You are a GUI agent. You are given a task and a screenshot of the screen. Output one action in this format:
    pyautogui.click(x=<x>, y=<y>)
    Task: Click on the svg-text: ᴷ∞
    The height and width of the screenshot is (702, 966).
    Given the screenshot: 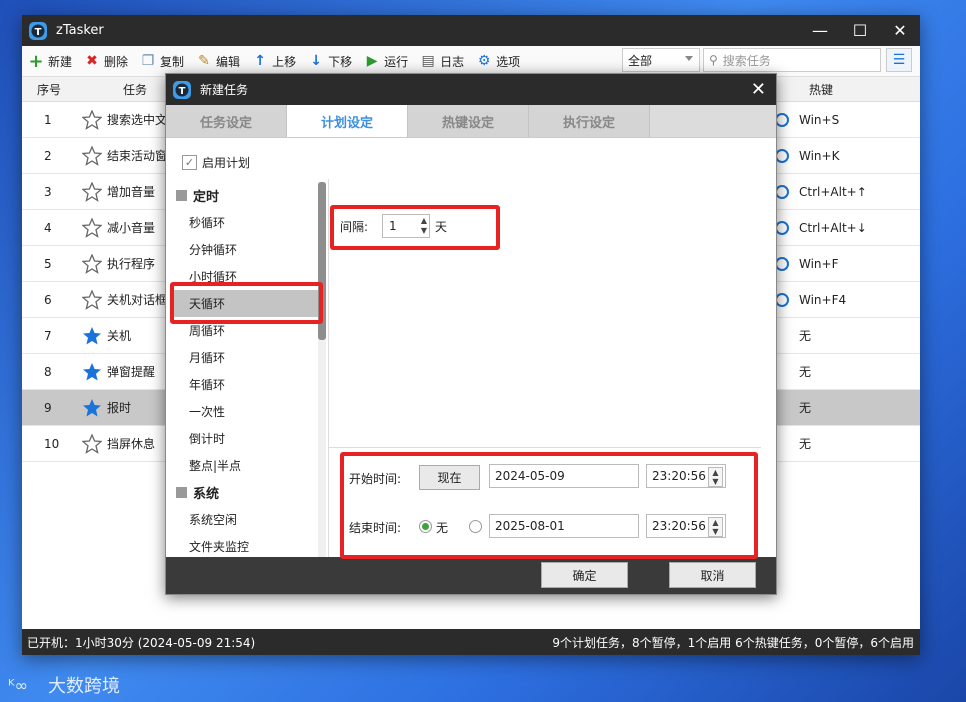 What is the action you would take?
    pyautogui.click(x=18, y=685)
    